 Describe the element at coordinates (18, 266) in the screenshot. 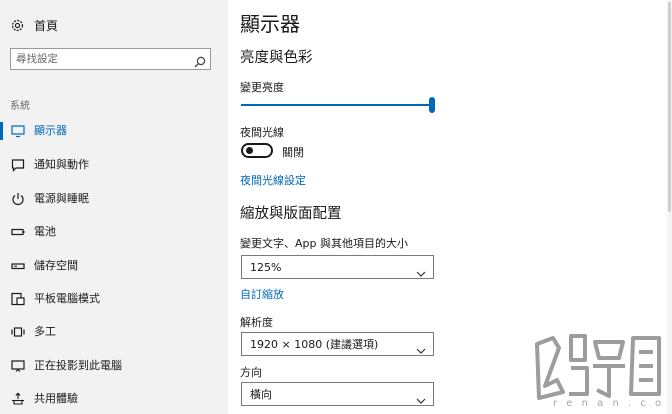

I see `storage-icon` at that location.